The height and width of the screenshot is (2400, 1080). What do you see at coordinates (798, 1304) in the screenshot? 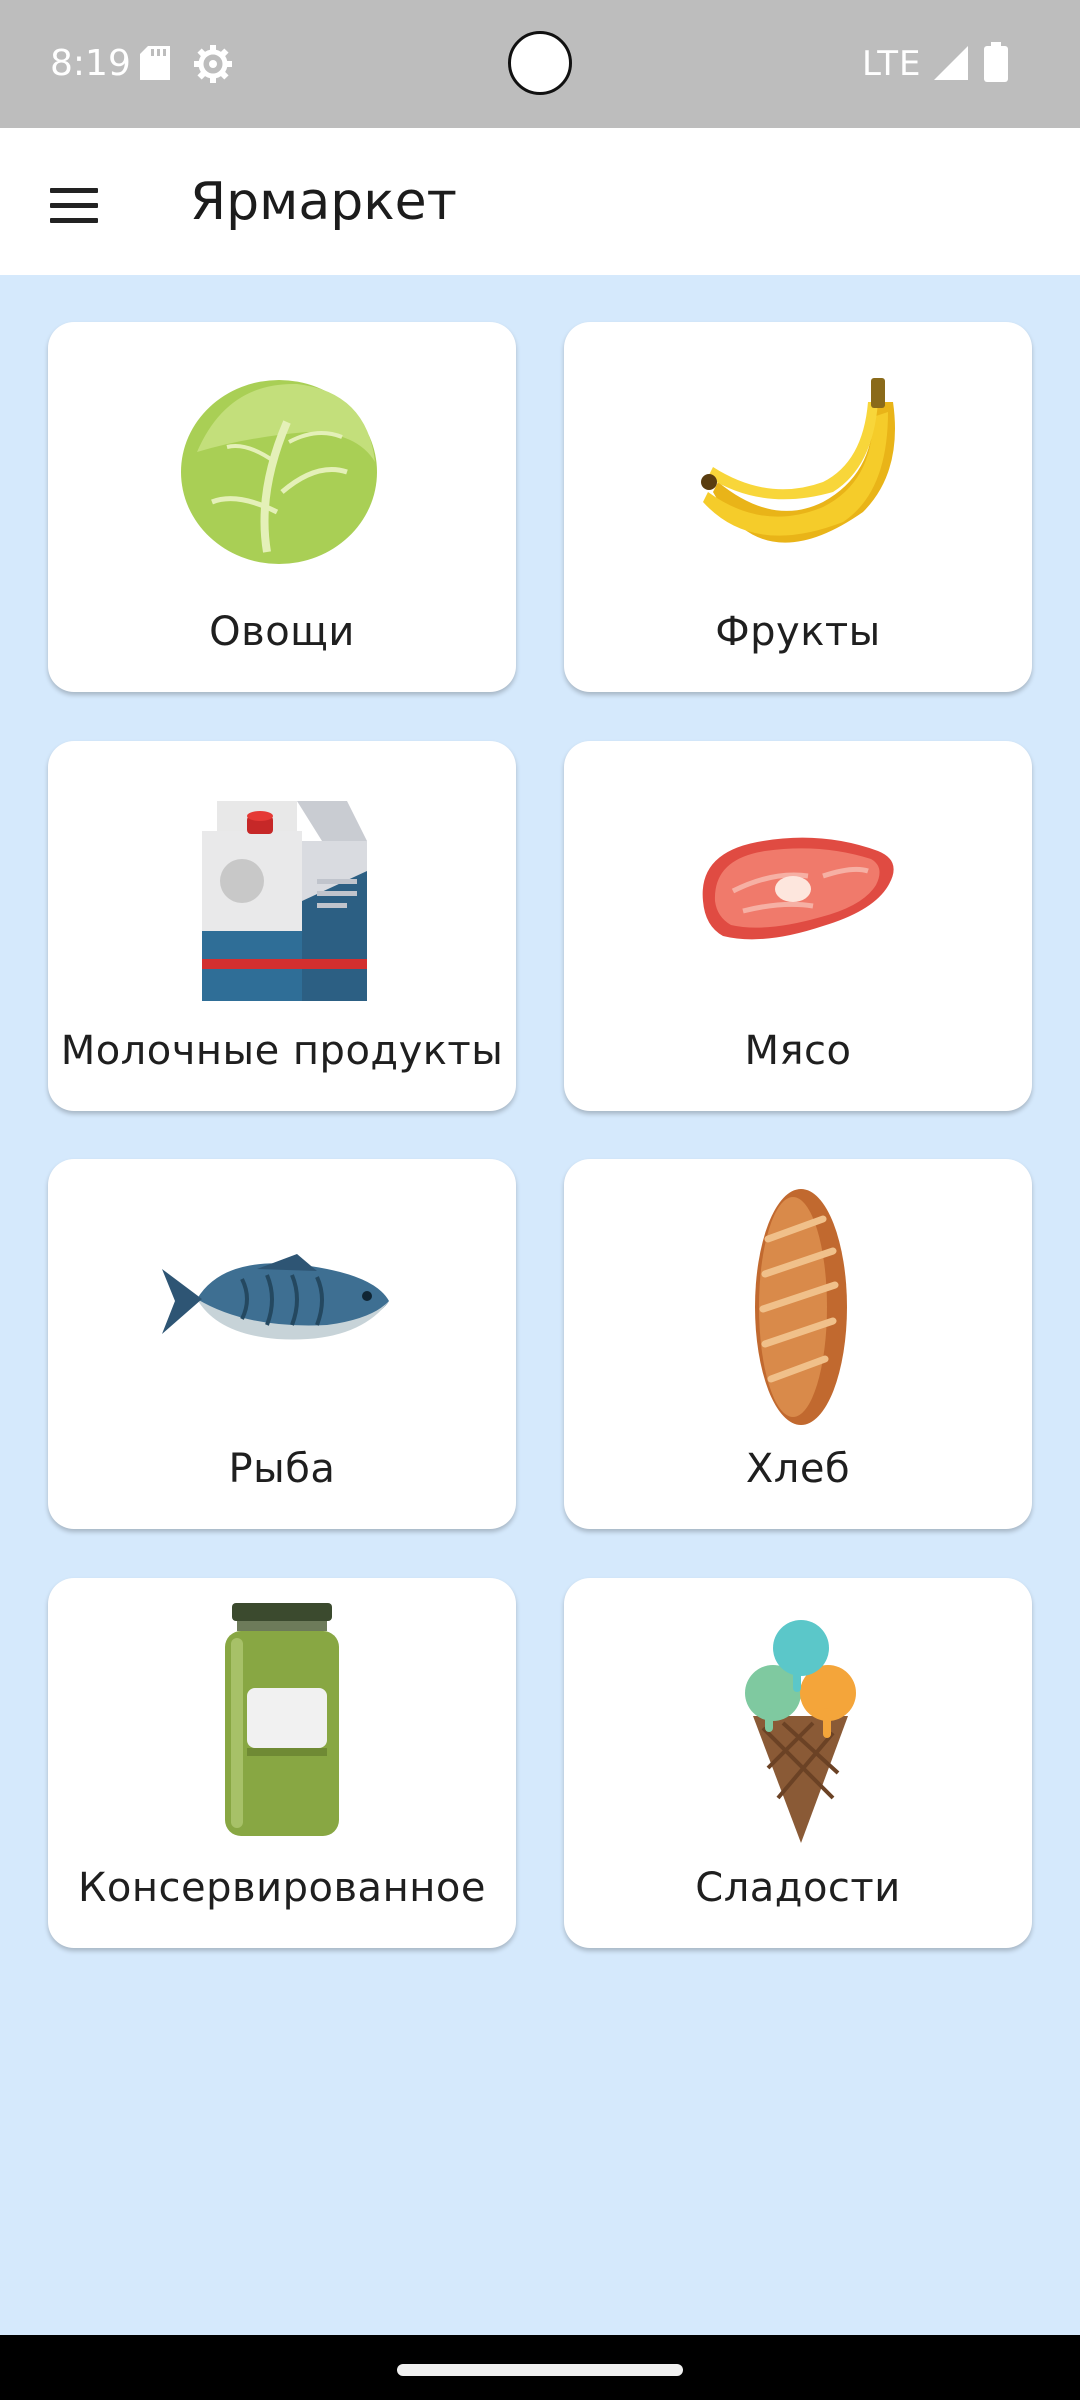
I see `bread-icon` at bounding box center [798, 1304].